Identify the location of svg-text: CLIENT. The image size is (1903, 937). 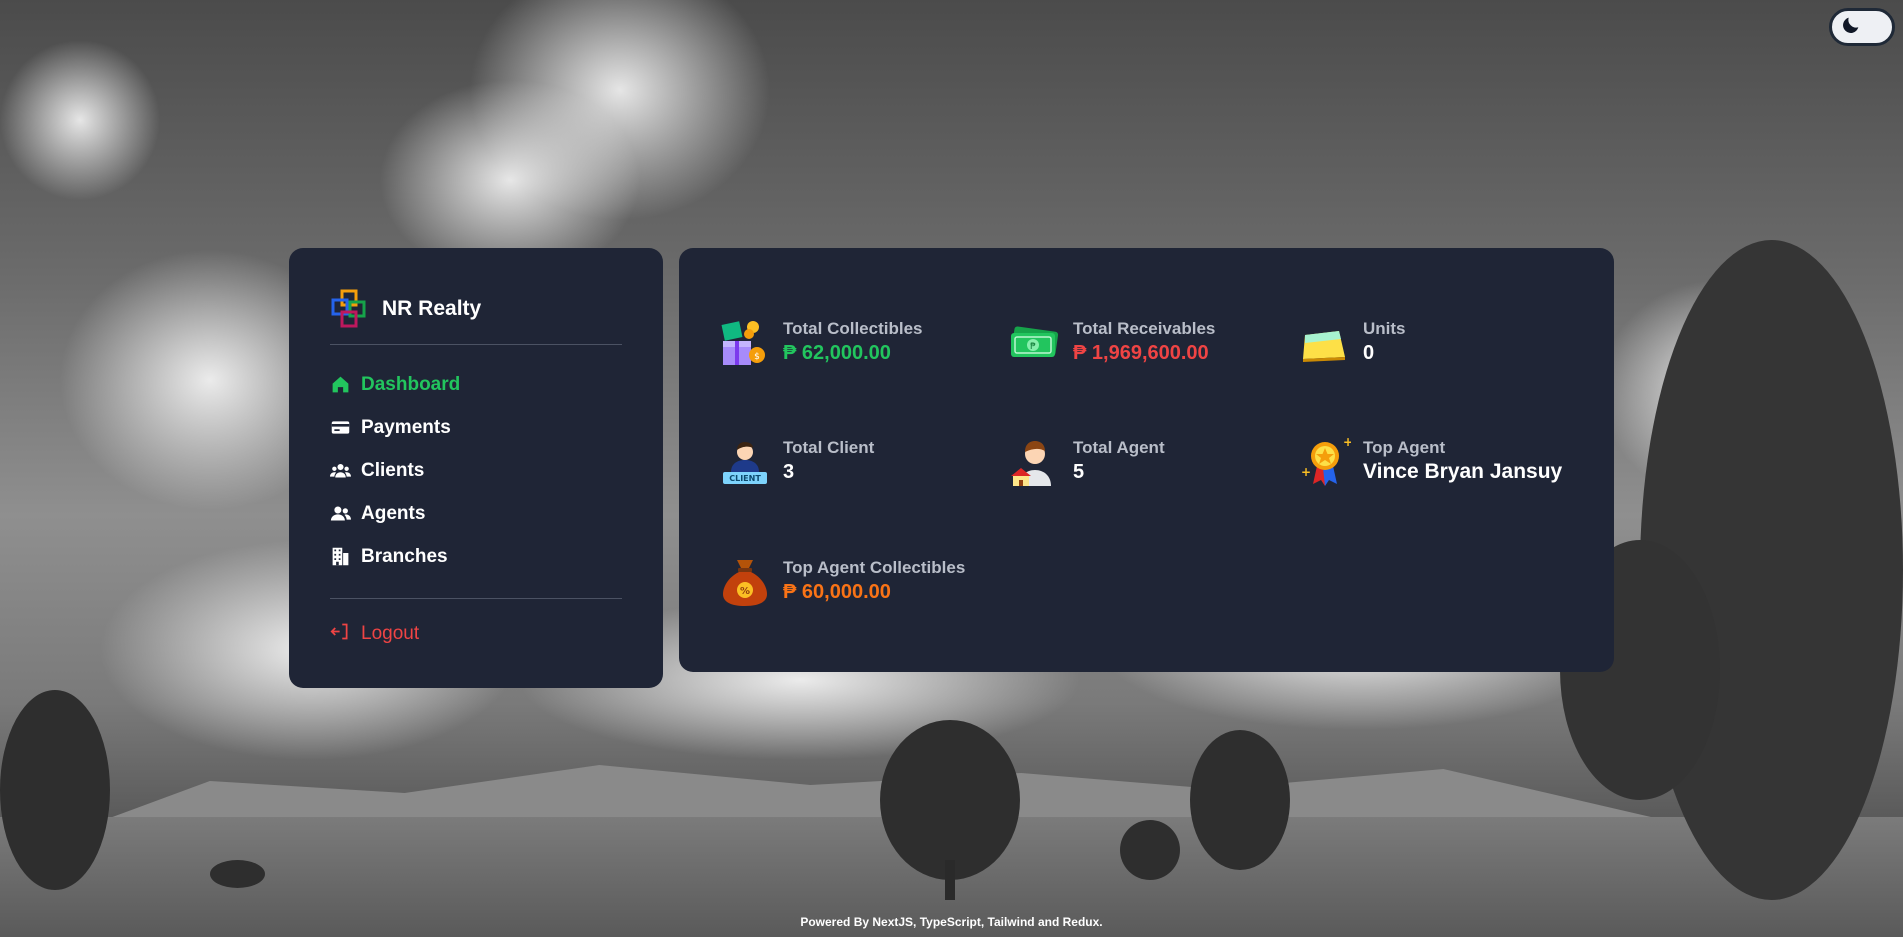
(745, 478).